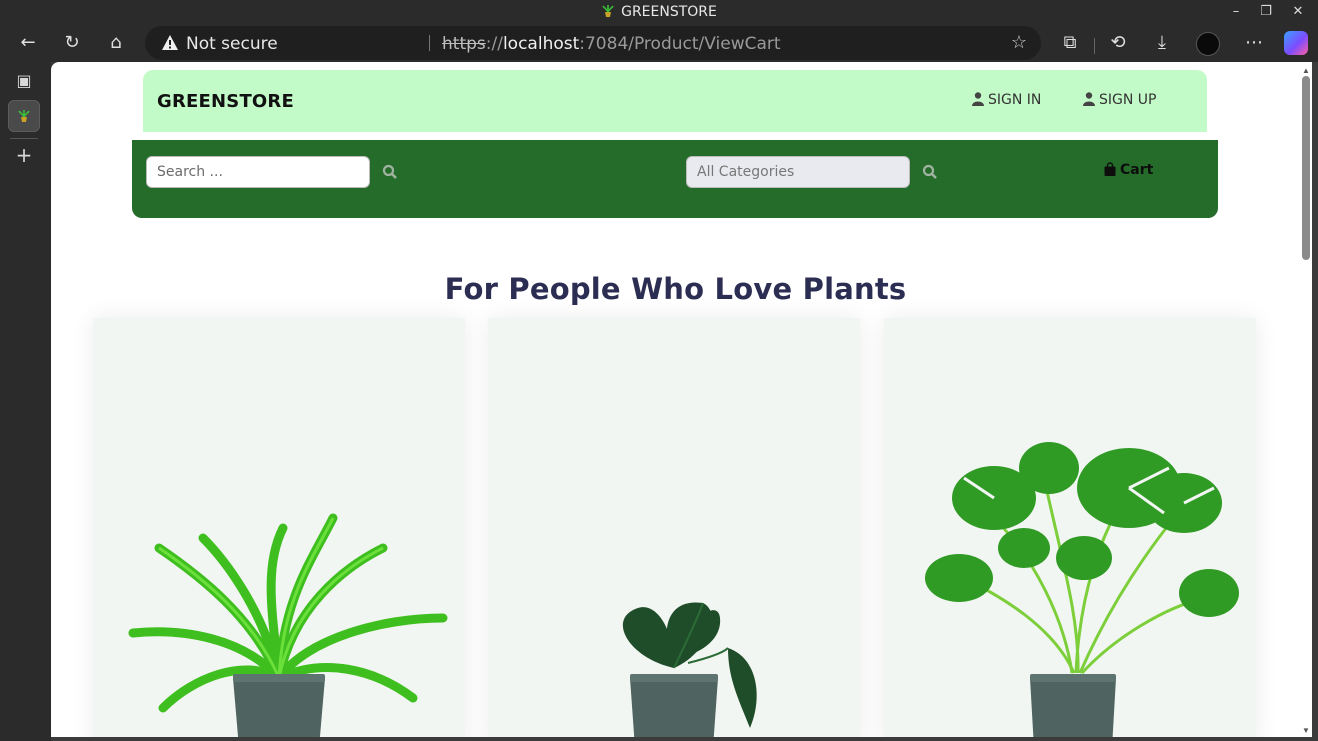 The image size is (1318, 741). What do you see at coordinates (1254, 43) in the screenshot?
I see `more-menu-icon: ⋯` at bounding box center [1254, 43].